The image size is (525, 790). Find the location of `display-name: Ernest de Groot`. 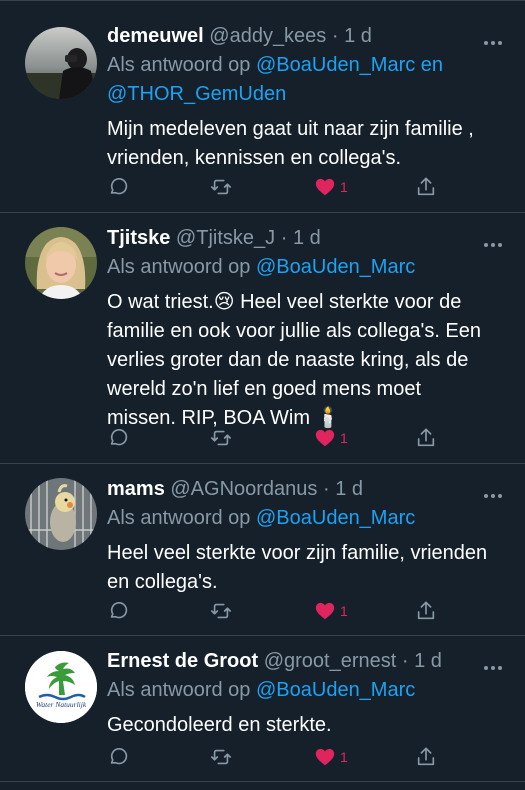

display-name: Ernest de Groot is located at coordinates (182, 661).